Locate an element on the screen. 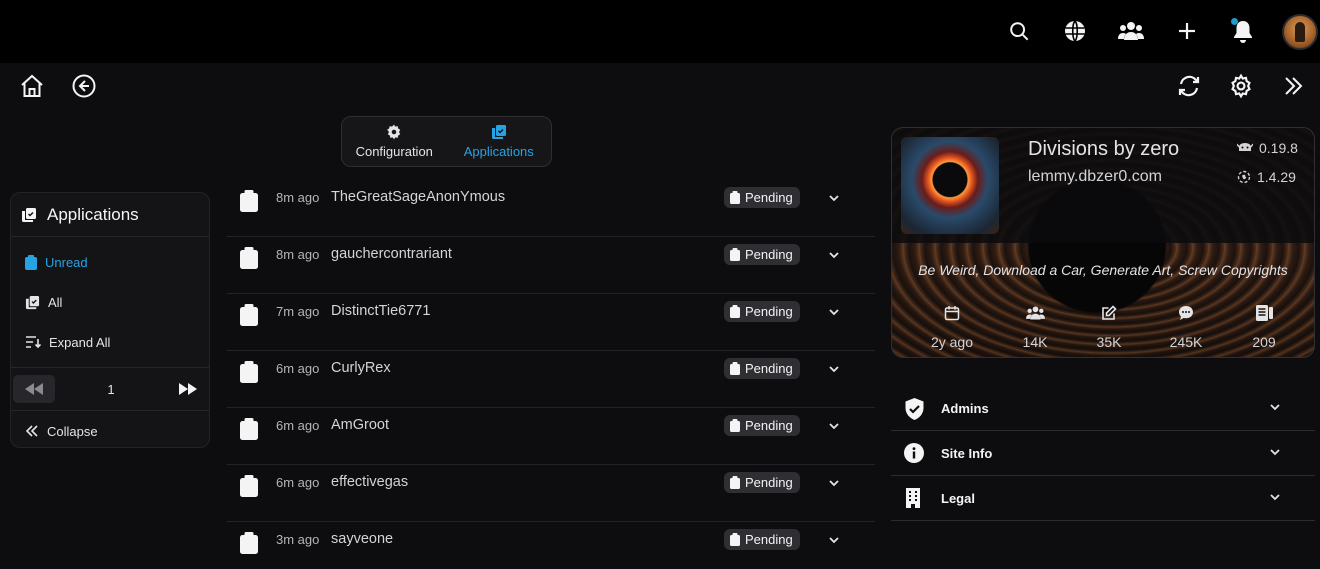 The height and width of the screenshot is (569, 1320). application-username: DistinctTie6771 is located at coordinates (380, 311).